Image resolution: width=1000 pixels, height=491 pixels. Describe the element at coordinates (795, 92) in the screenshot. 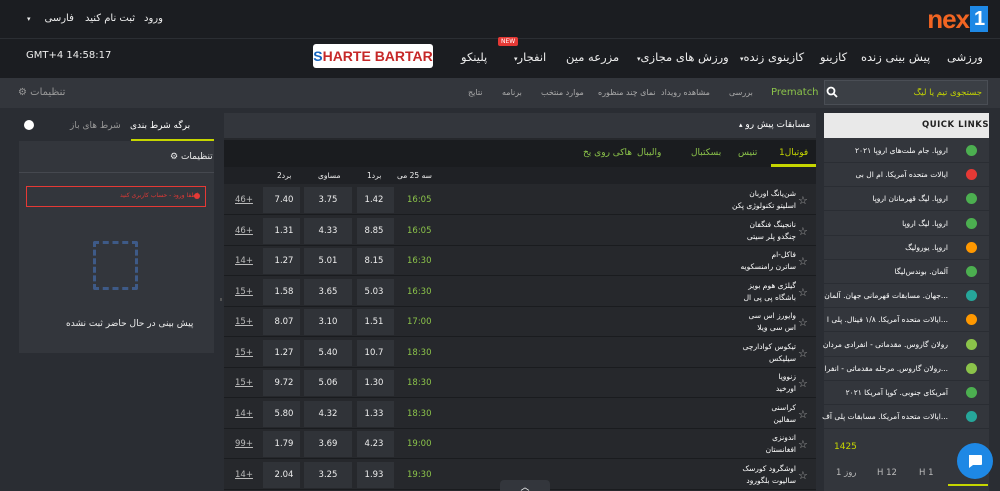

I see `tab-prematch: Prematch` at that location.